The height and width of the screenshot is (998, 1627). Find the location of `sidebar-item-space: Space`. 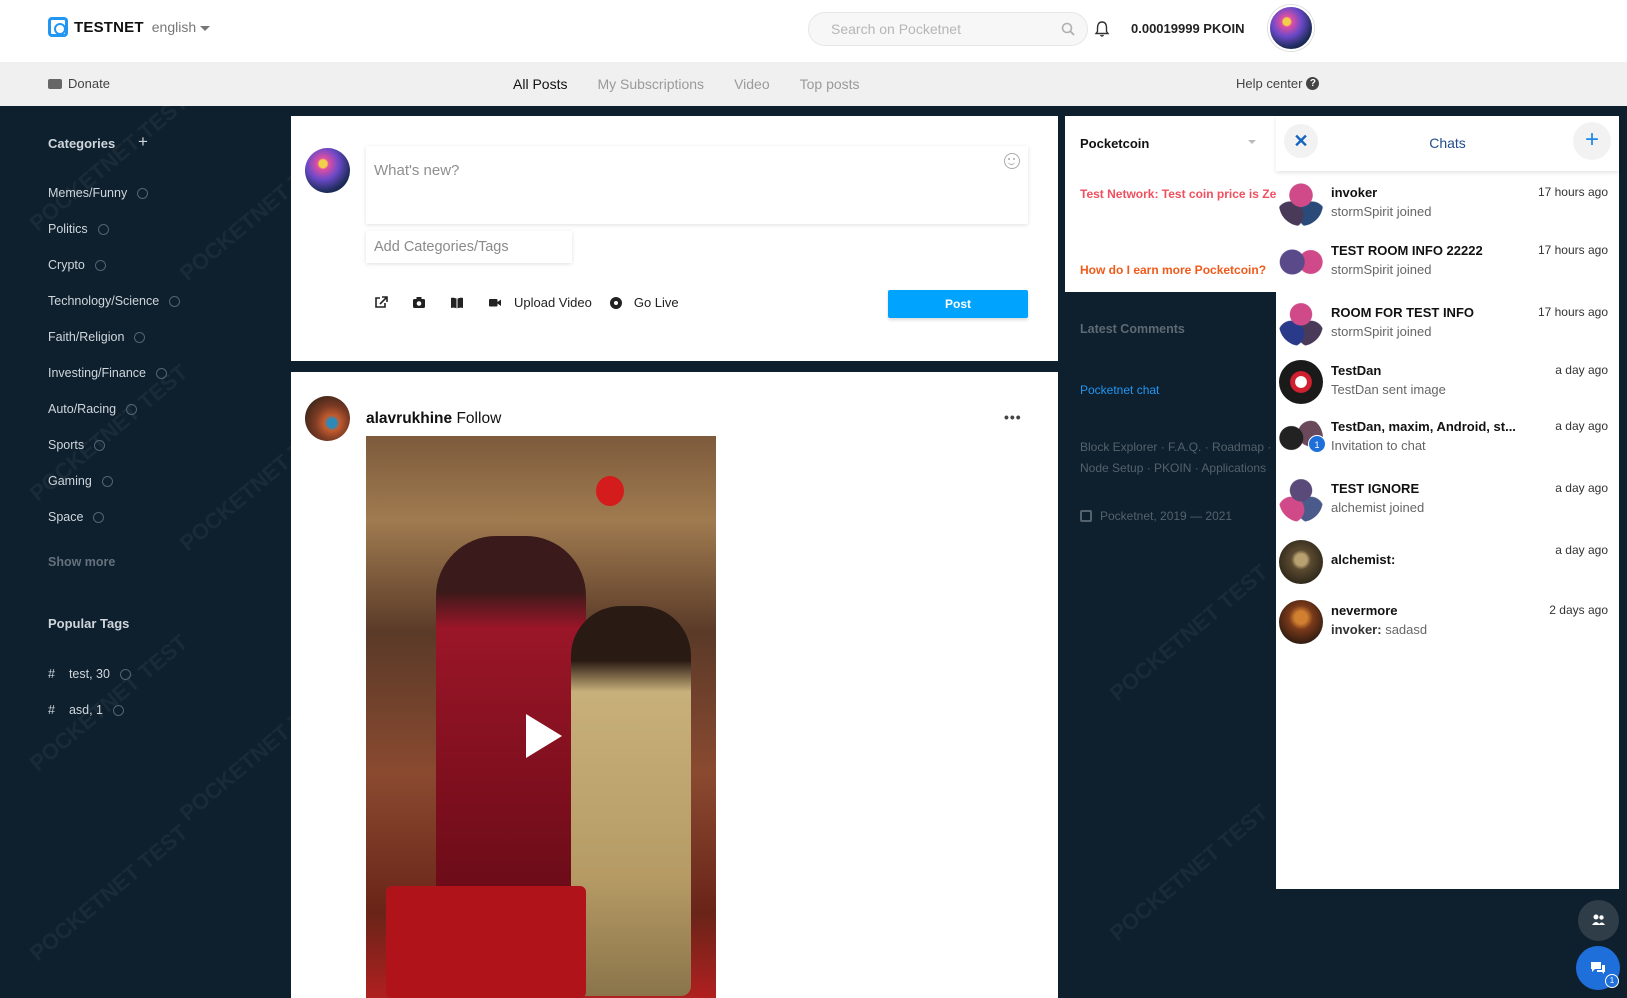

sidebar-item-space: Space is located at coordinates (76, 517).